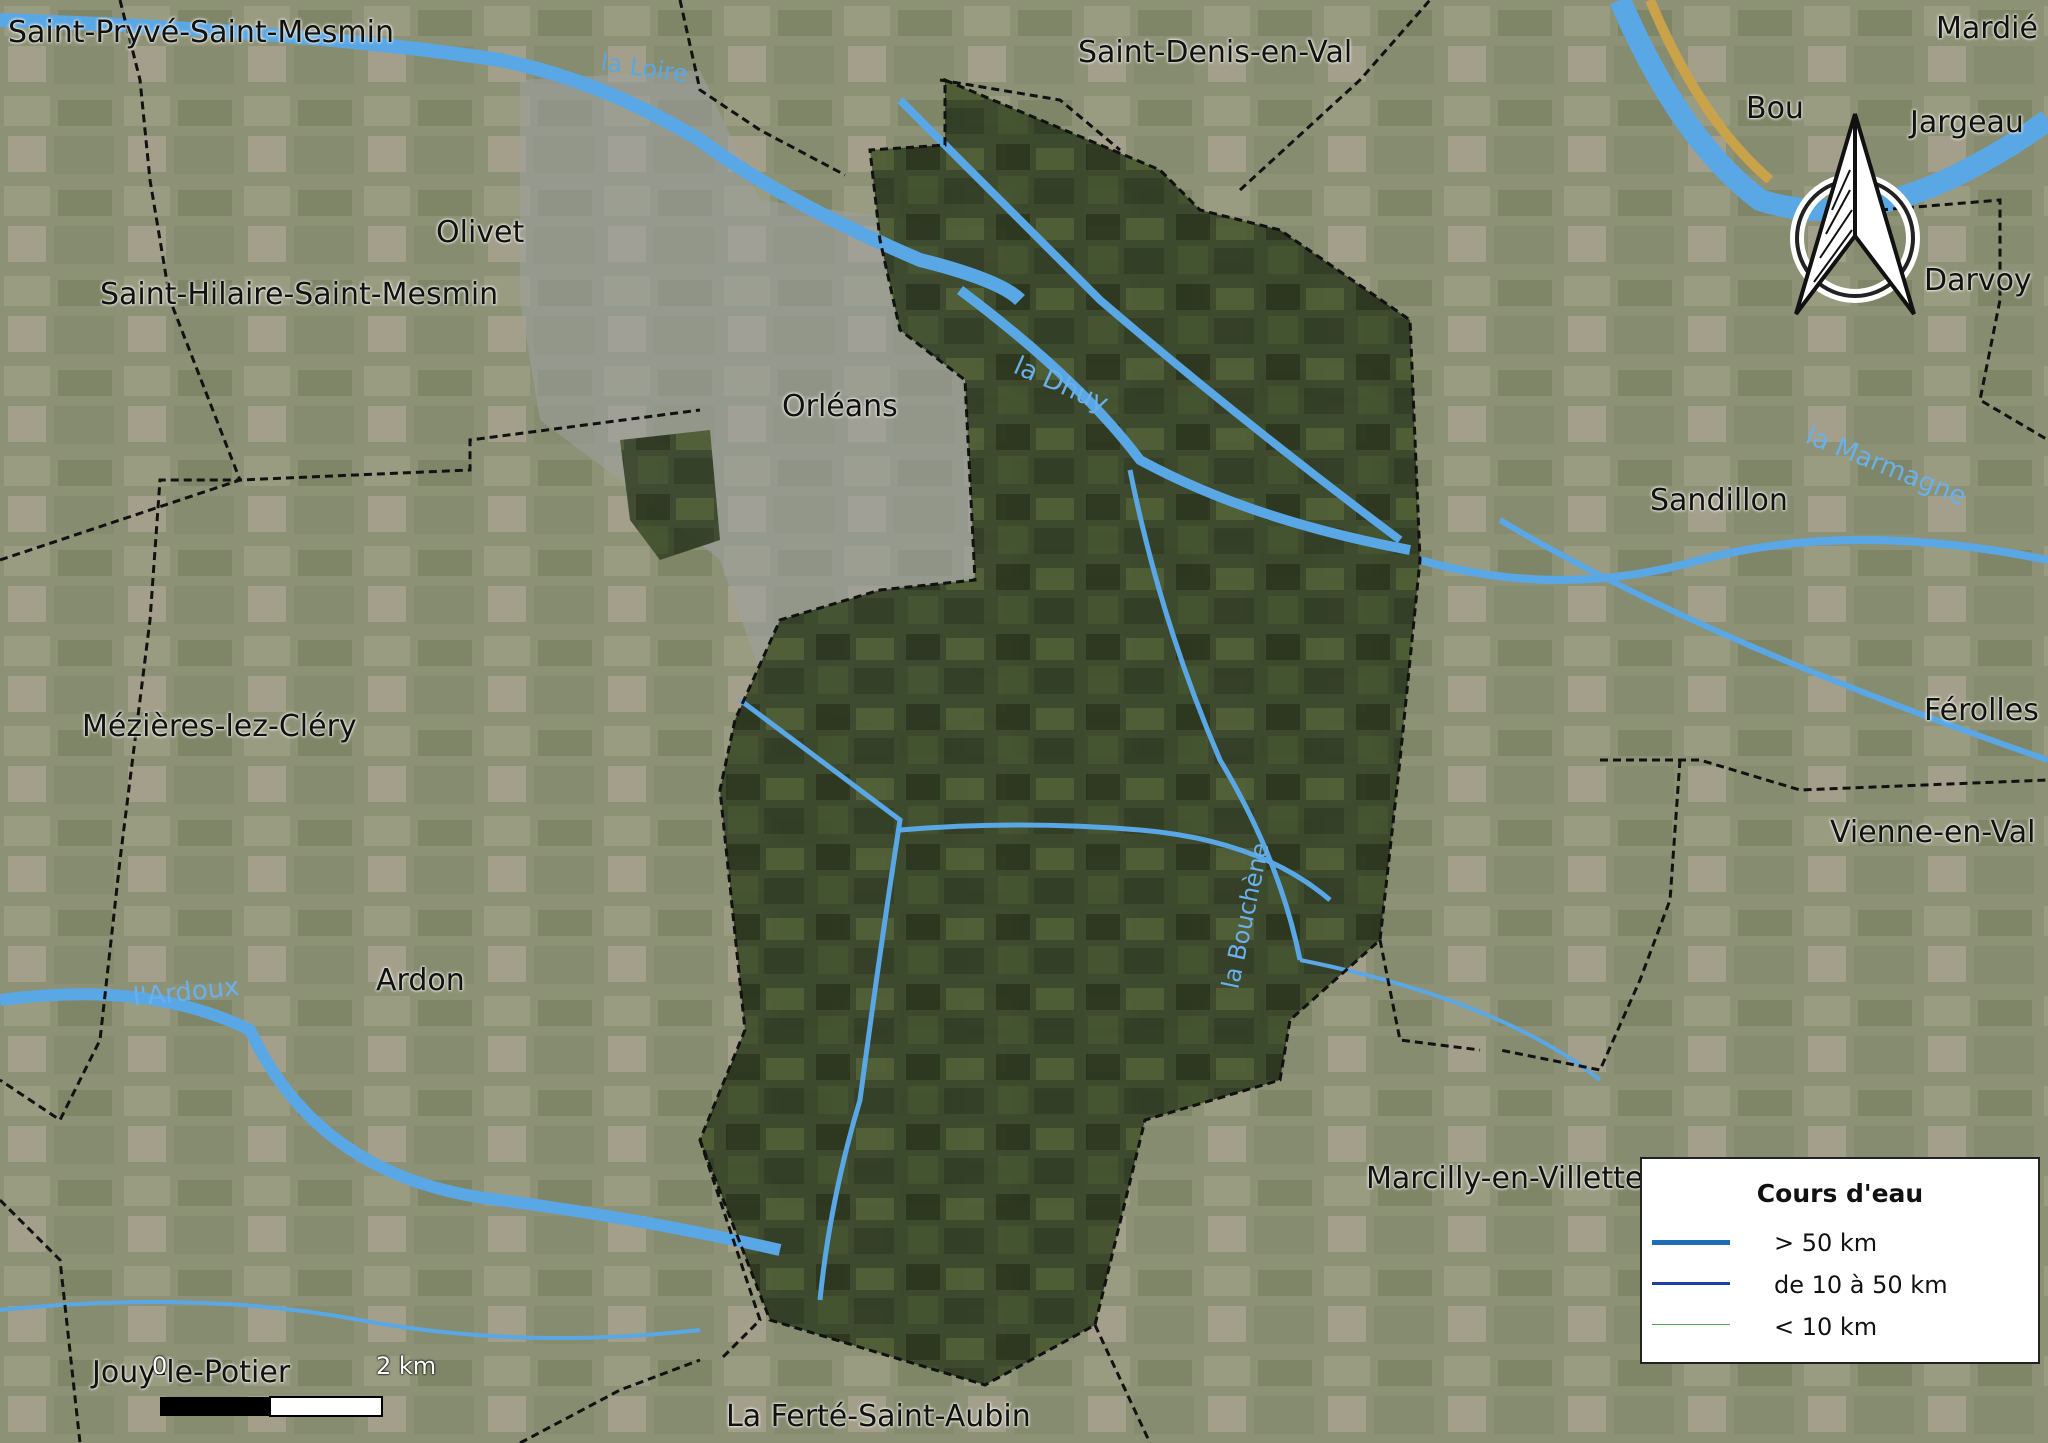 Image resolution: width=2048 pixels, height=1443 pixels. I want to click on label-marcilly: Marcilly-en-Villette, so click(1505, 1178).